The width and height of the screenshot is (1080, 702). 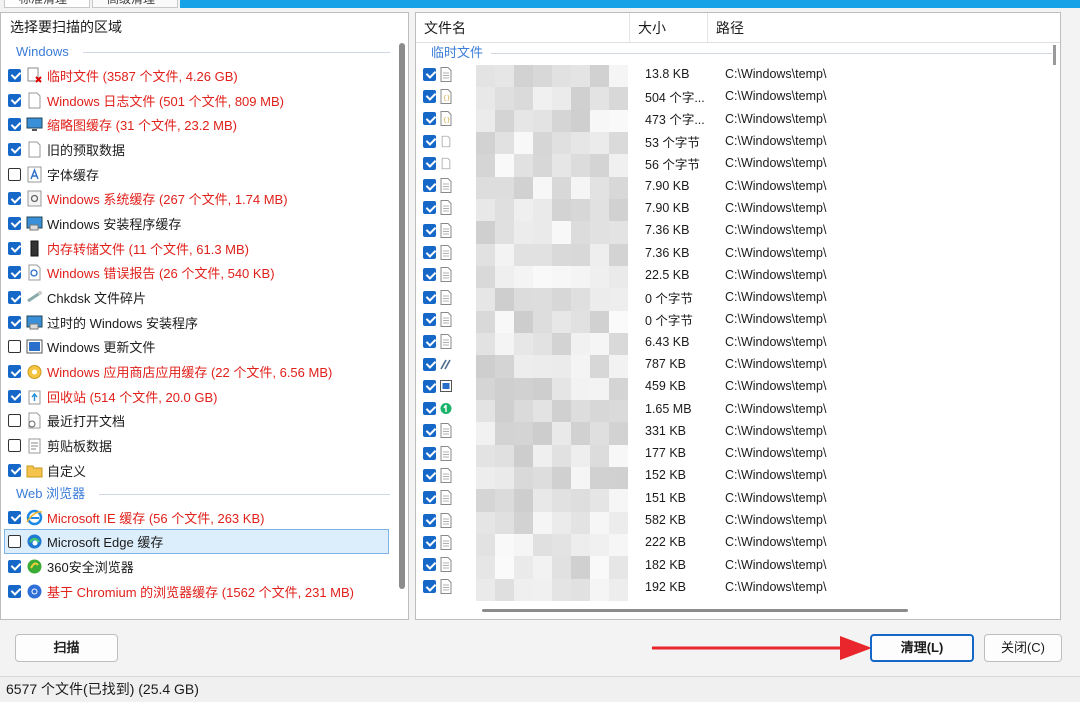 What do you see at coordinates (204, 100) in the screenshot?
I see `scan-area-item: Windows 日志文件 (501 个文件, 809 MB)` at bounding box center [204, 100].